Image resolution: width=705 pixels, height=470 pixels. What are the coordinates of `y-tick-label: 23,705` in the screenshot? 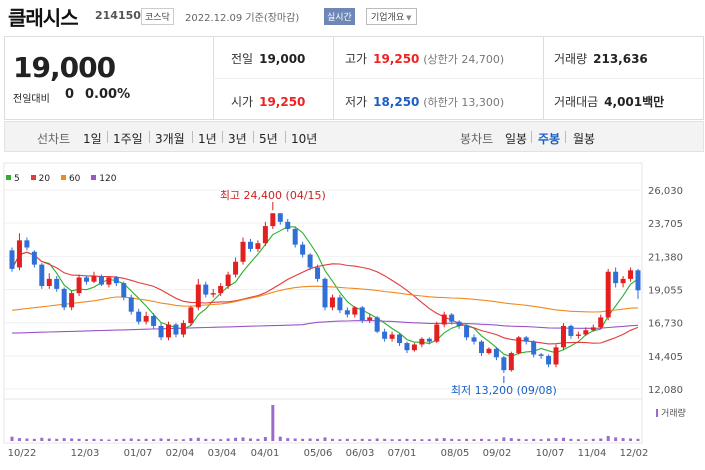 It's located at (665, 224).